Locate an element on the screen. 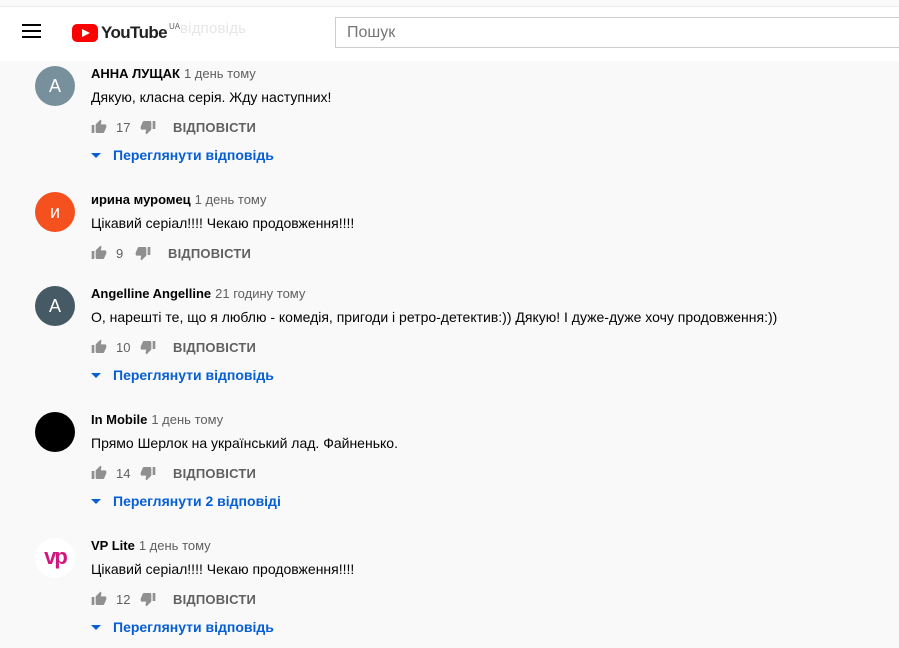 The width and height of the screenshot is (899, 648). author-name: VP Lite is located at coordinates (113, 545).